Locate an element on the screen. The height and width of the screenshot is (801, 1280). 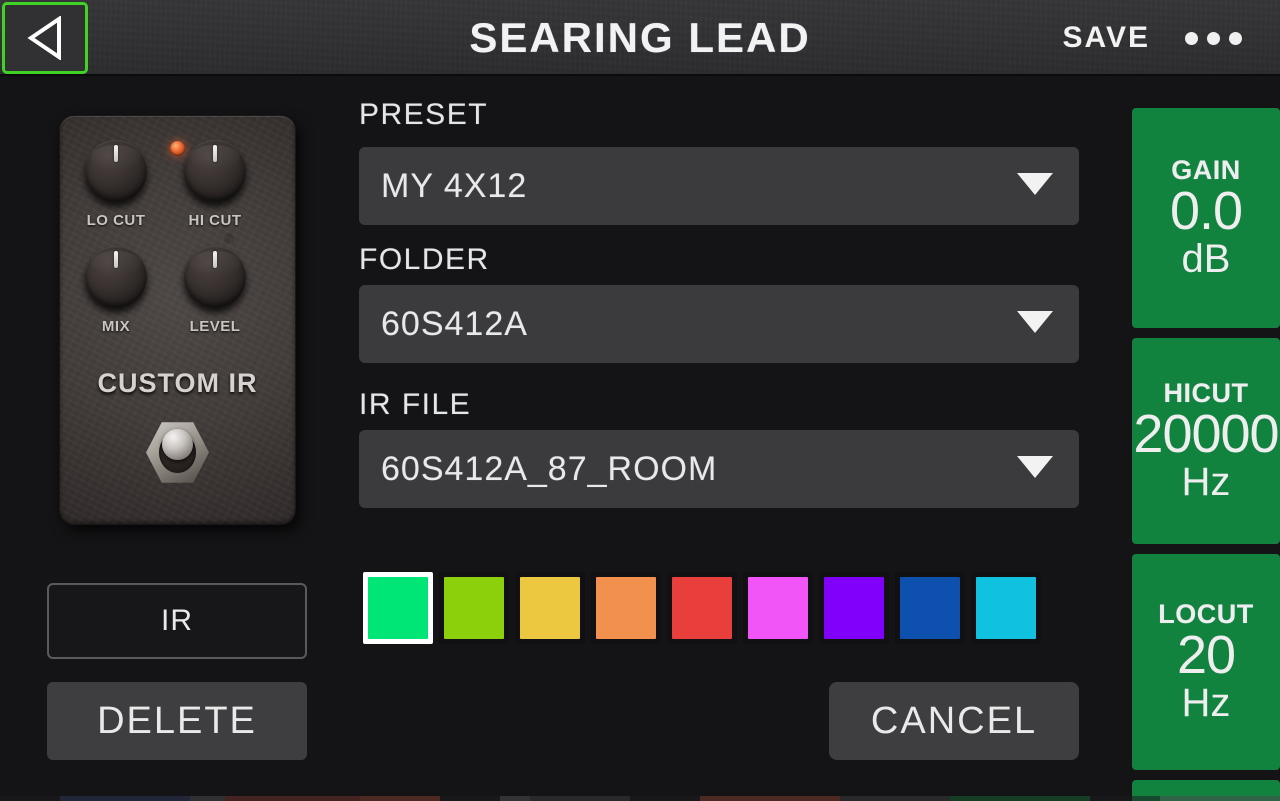
param-name-locut: LOCUT is located at coordinates (1206, 613).